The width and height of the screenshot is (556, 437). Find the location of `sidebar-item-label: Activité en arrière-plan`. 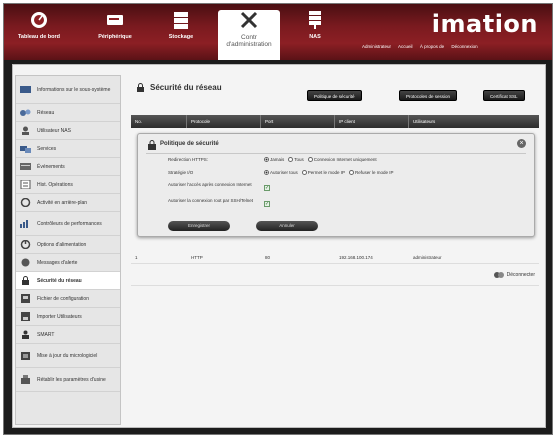

sidebar-item-label: Activité en arrière-plan is located at coordinates (62, 202).